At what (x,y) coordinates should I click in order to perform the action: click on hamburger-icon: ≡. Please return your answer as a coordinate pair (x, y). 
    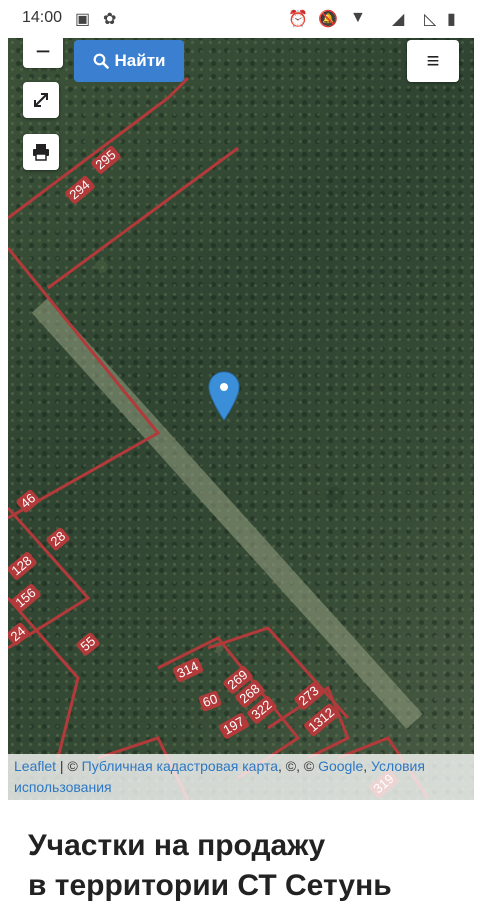
    Looking at the image, I should click on (433, 60).